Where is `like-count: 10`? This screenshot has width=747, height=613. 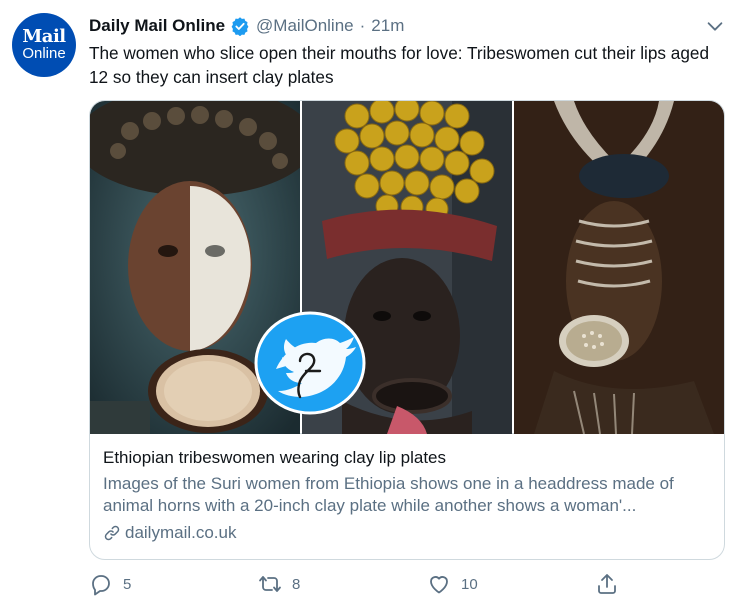 like-count: 10 is located at coordinates (469, 584).